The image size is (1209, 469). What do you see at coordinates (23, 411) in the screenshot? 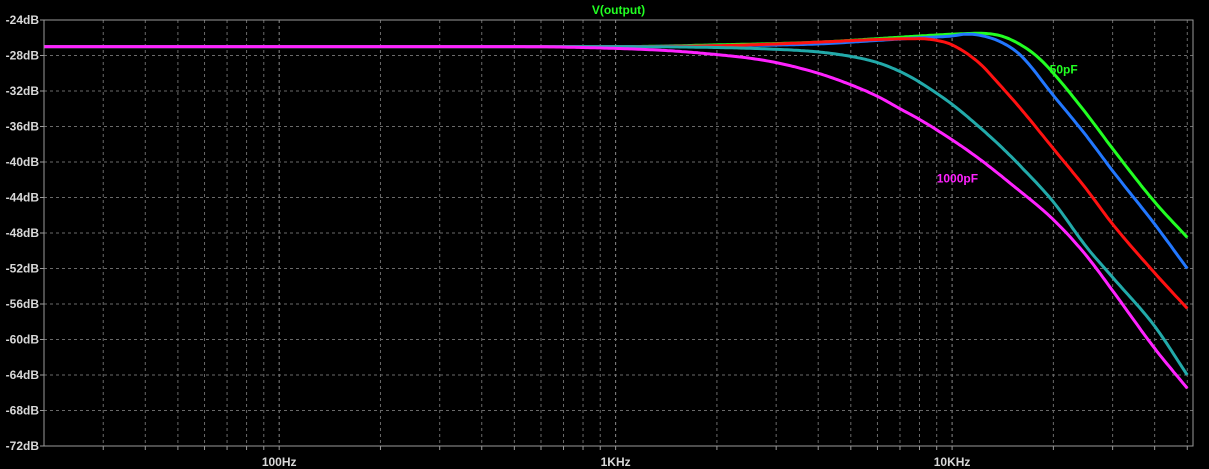
I see `y-tick-label: -68dB` at bounding box center [23, 411].